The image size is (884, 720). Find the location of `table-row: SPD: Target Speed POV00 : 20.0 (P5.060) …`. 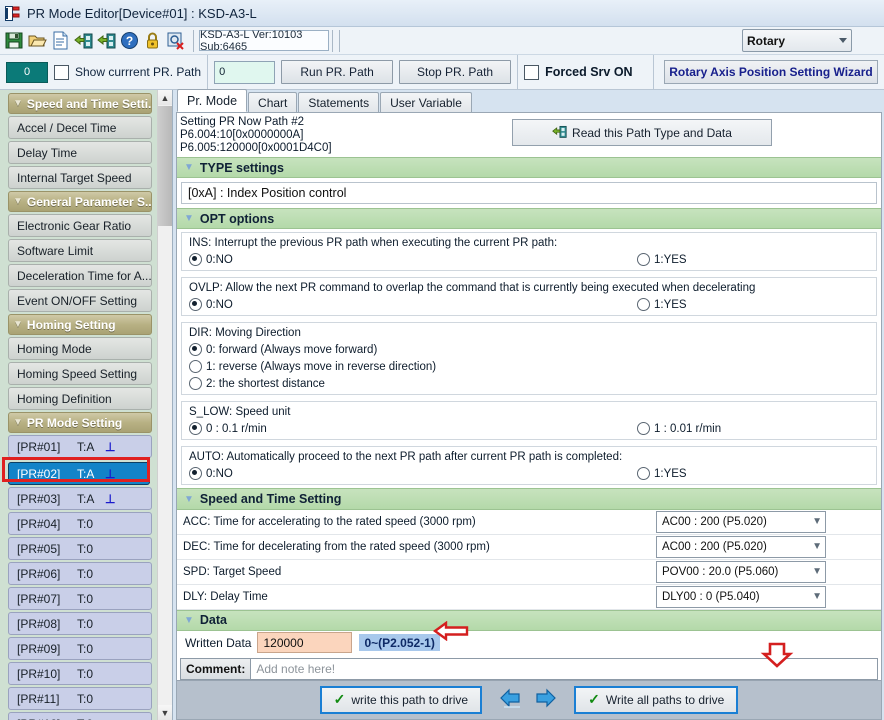

table-row: SPD: Target Speed POV00 : 20.0 (P5.060) … is located at coordinates (529, 572).